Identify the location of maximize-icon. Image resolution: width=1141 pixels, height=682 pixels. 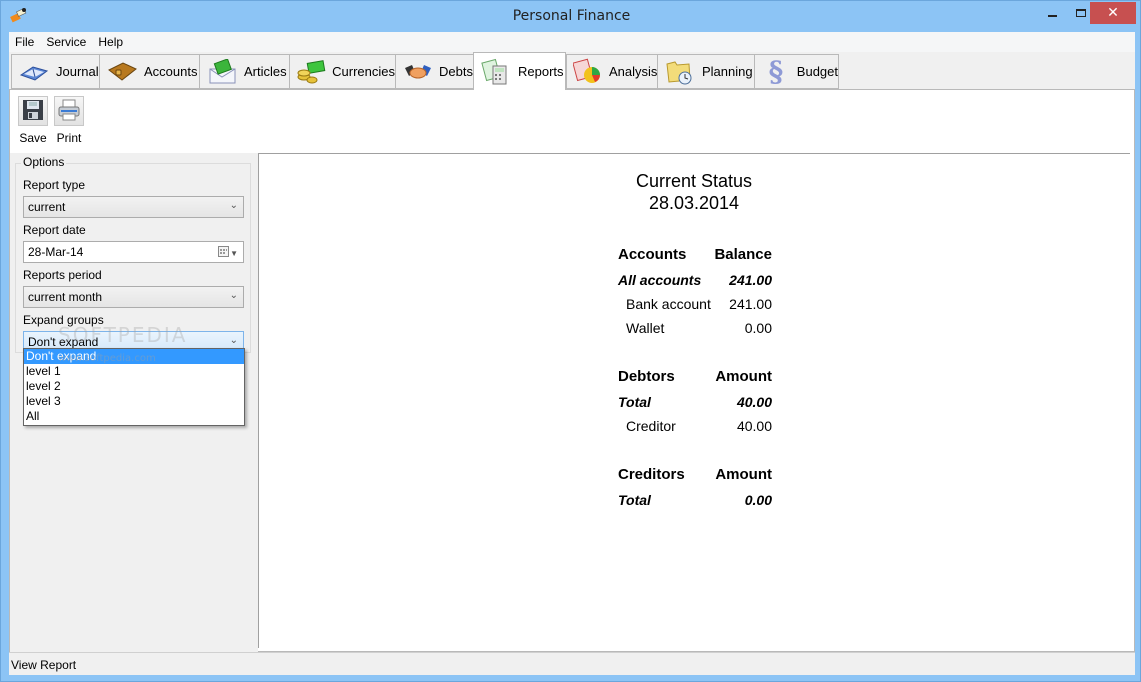
(1081, 13).